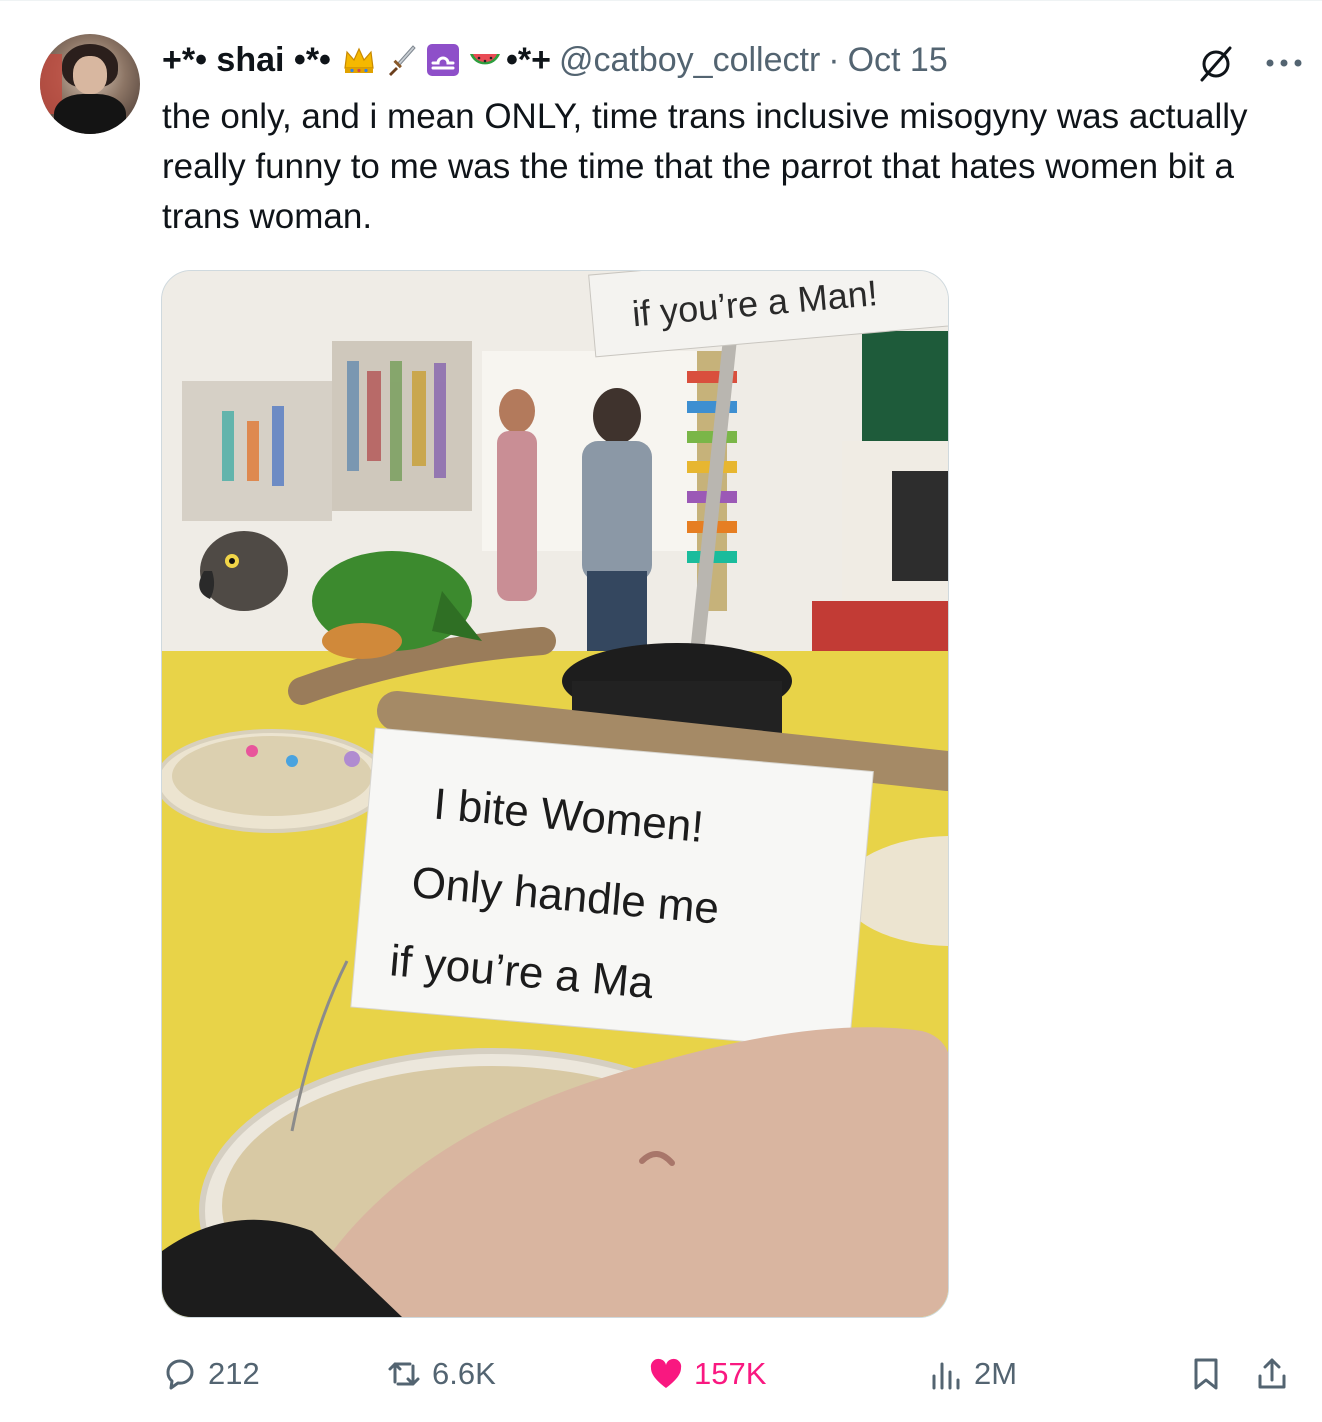 Image resolution: width=1322 pixels, height=1422 pixels. Describe the element at coordinates (946, 1376) in the screenshot. I see `views-icon` at that location.